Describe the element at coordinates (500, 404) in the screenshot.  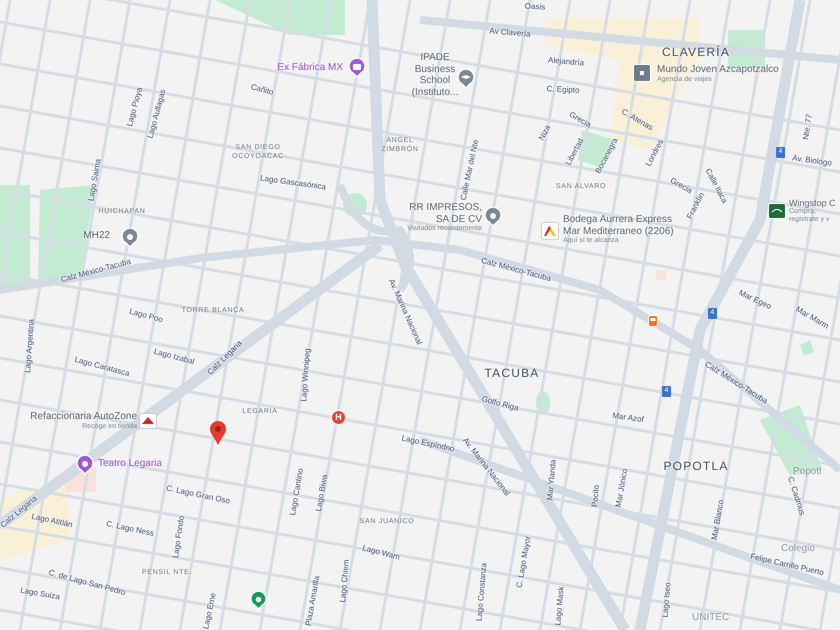
I see `street-label: Golfo Riga` at that location.